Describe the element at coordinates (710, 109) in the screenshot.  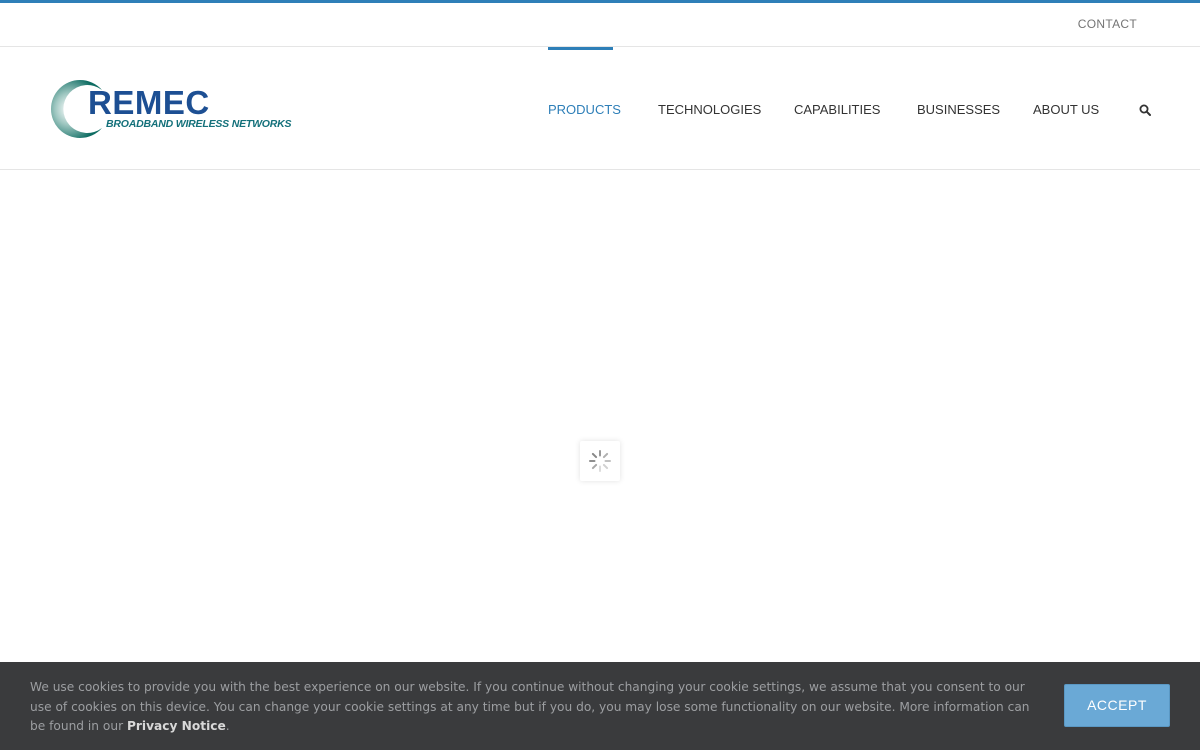
I see `nav-item-label: TECHNOLOGIES` at that location.